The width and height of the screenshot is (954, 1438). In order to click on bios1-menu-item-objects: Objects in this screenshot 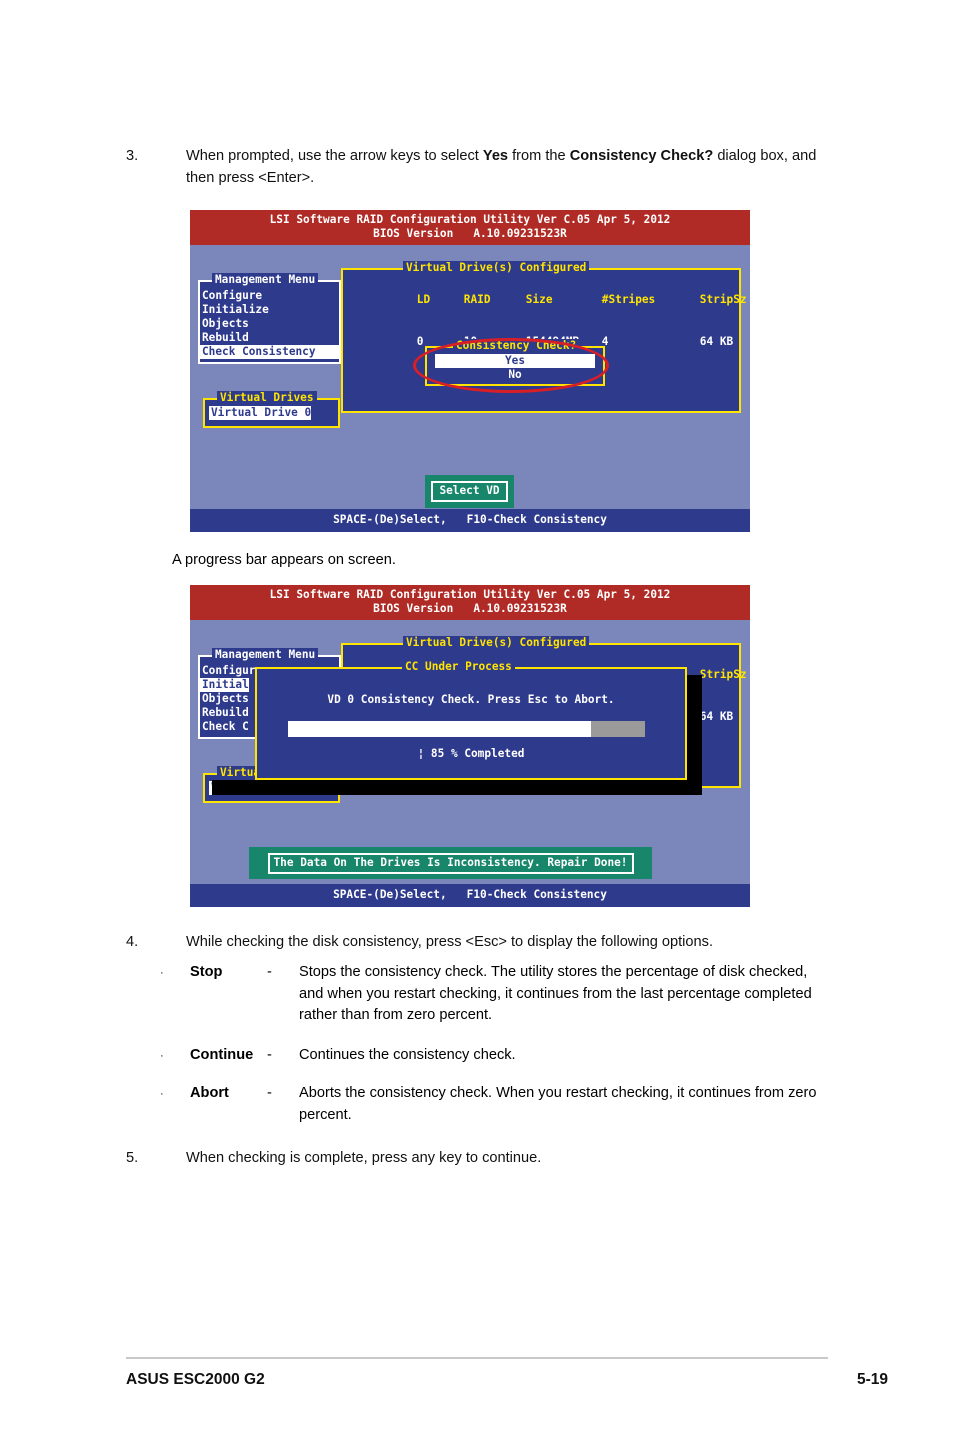, I will do `click(269, 324)`.